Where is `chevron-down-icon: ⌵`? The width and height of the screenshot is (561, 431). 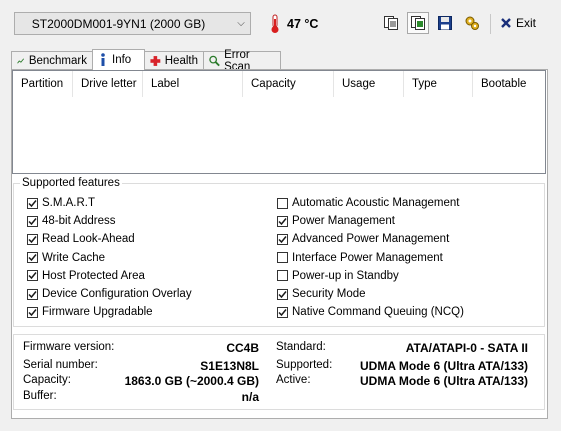 chevron-down-icon: ⌵ is located at coordinates (241, 23).